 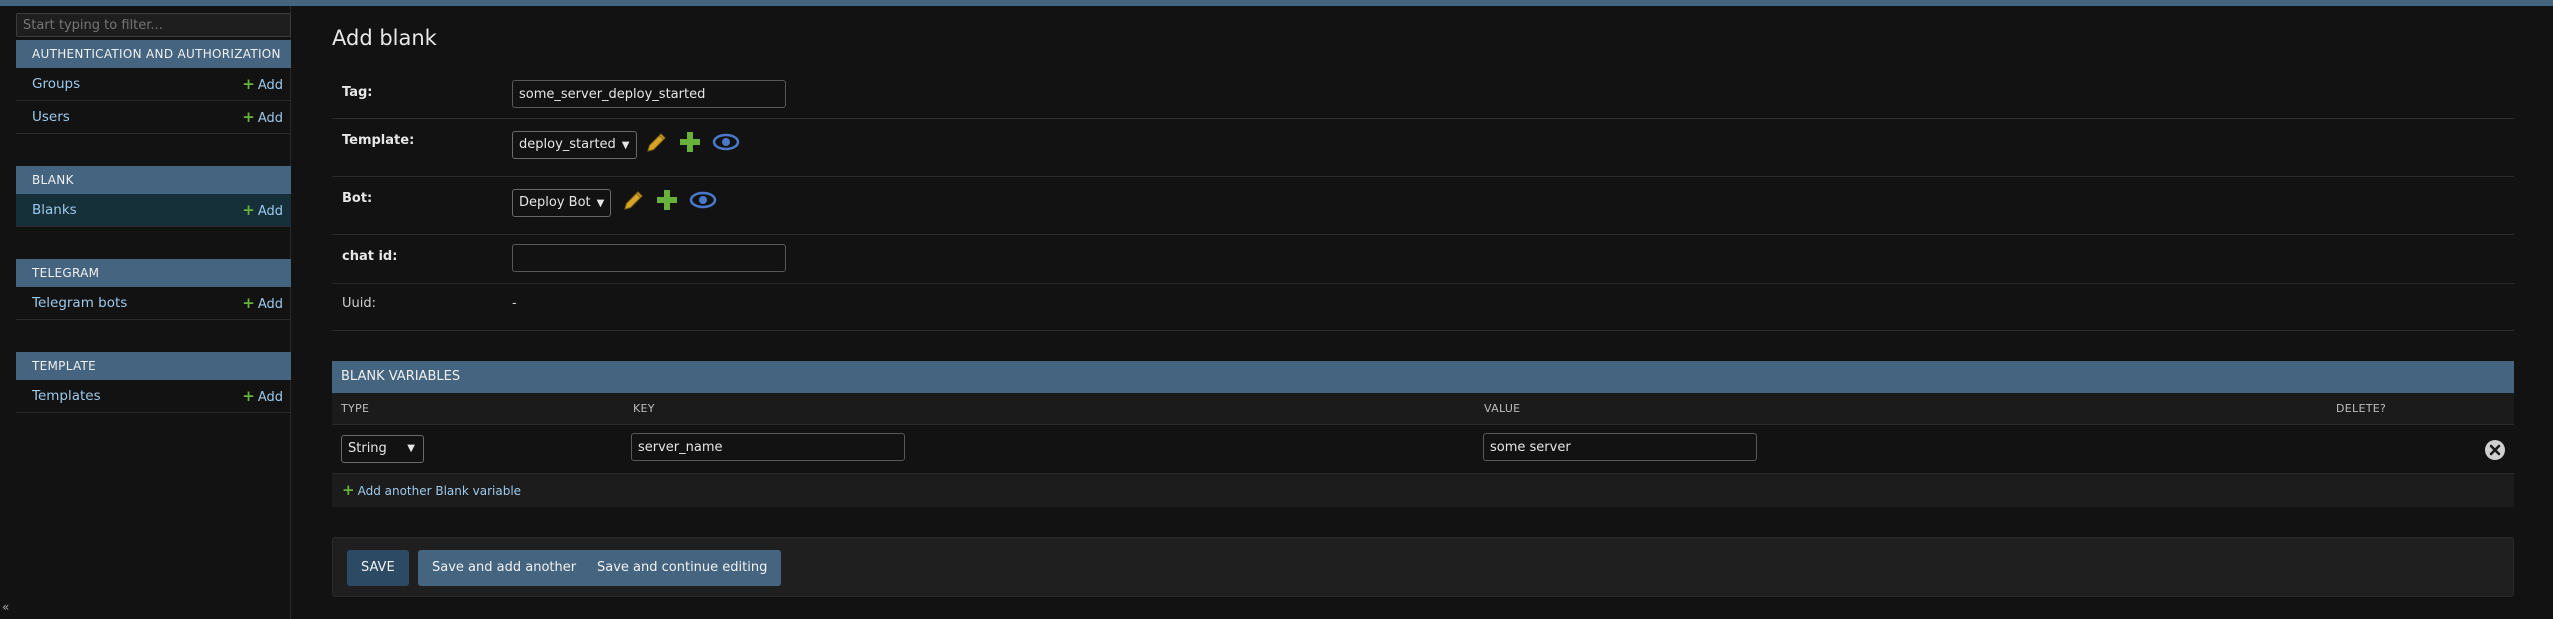 What do you see at coordinates (504, 568) in the screenshot?
I see `save-and-add-another-button: Save and add another` at bounding box center [504, 568].